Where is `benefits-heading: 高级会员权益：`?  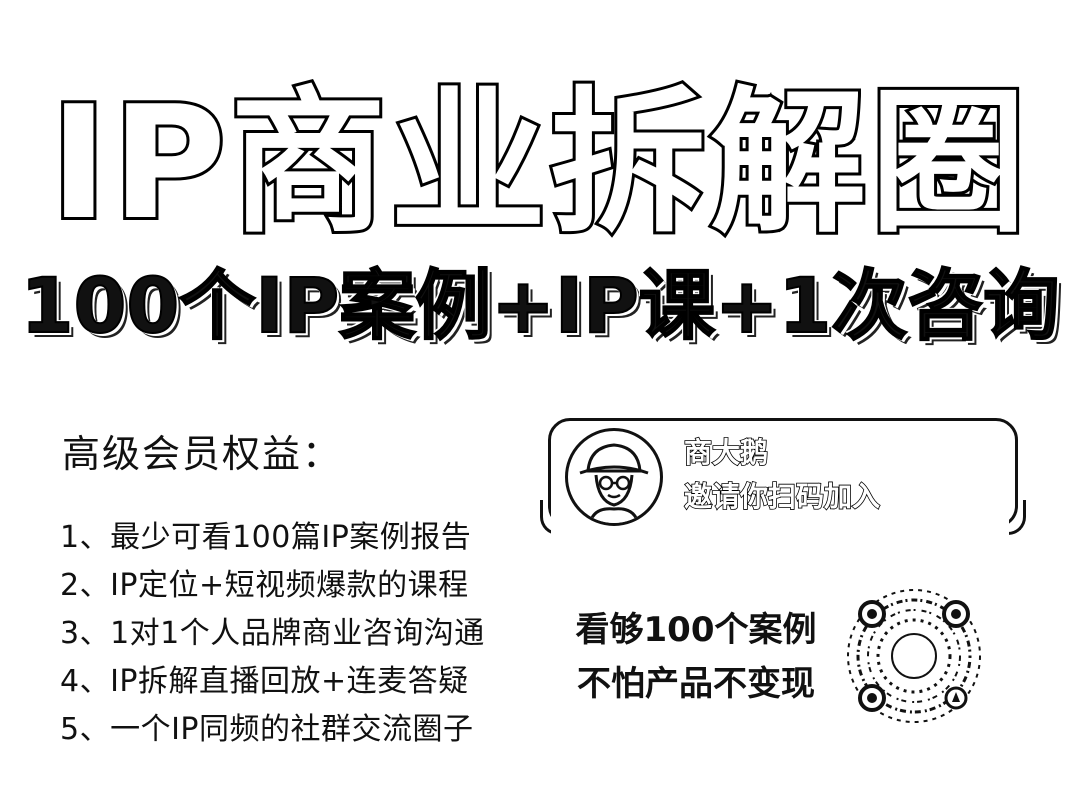 benefits-heading: 高级会员权益： is located at coordinates (202, 454).